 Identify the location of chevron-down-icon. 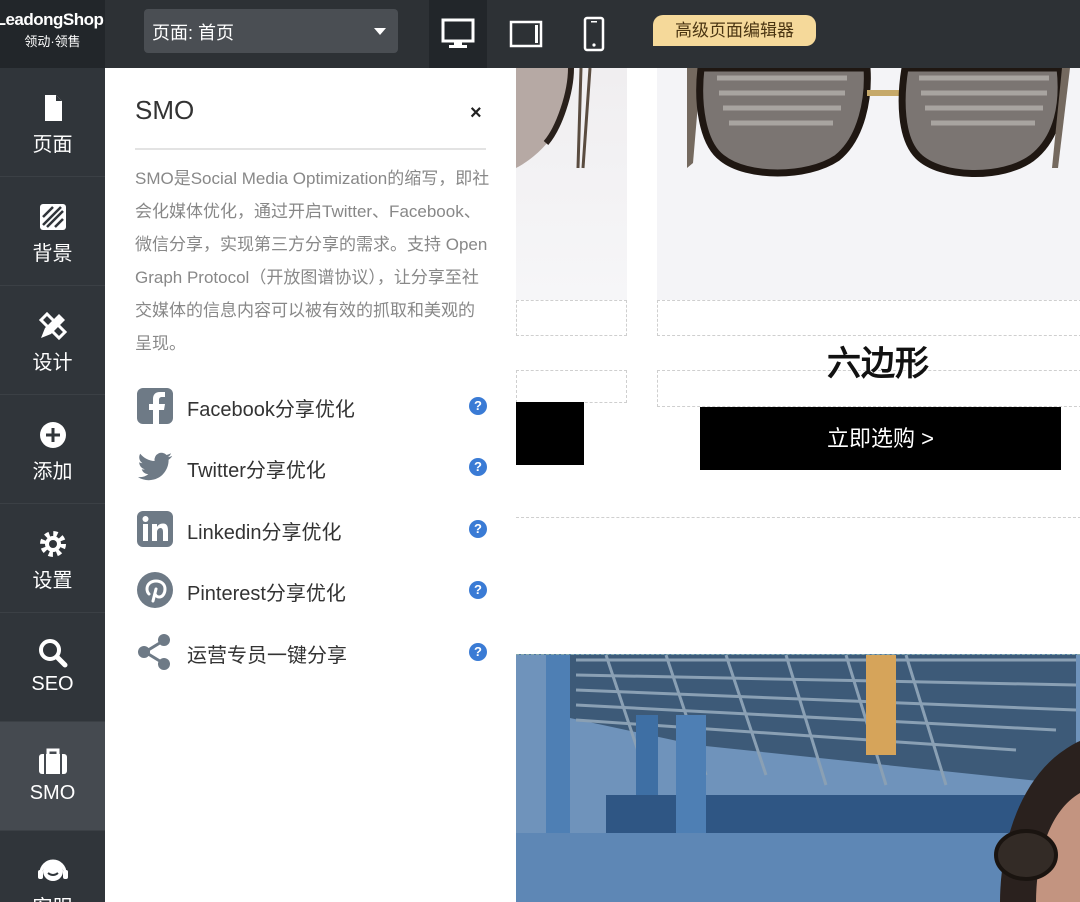
(380, 31).